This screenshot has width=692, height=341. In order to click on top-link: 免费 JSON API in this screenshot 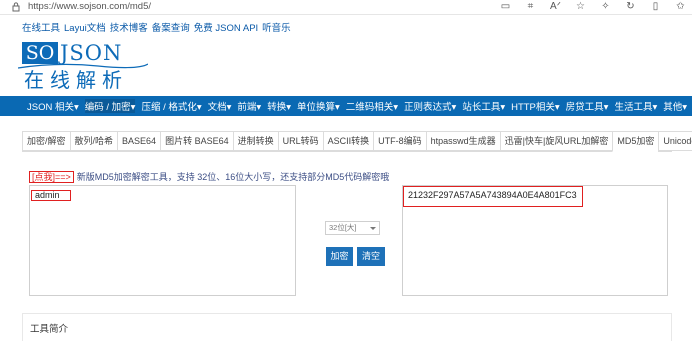, I will do `click(226, 27)`.